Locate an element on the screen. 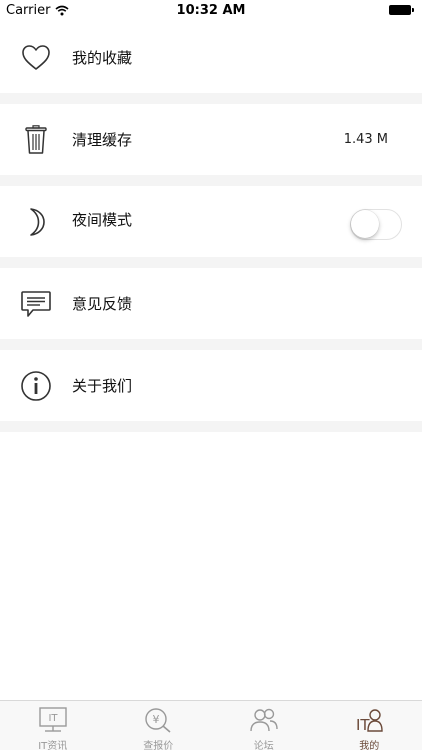  moon-icon is located at coordinates (36, 222).